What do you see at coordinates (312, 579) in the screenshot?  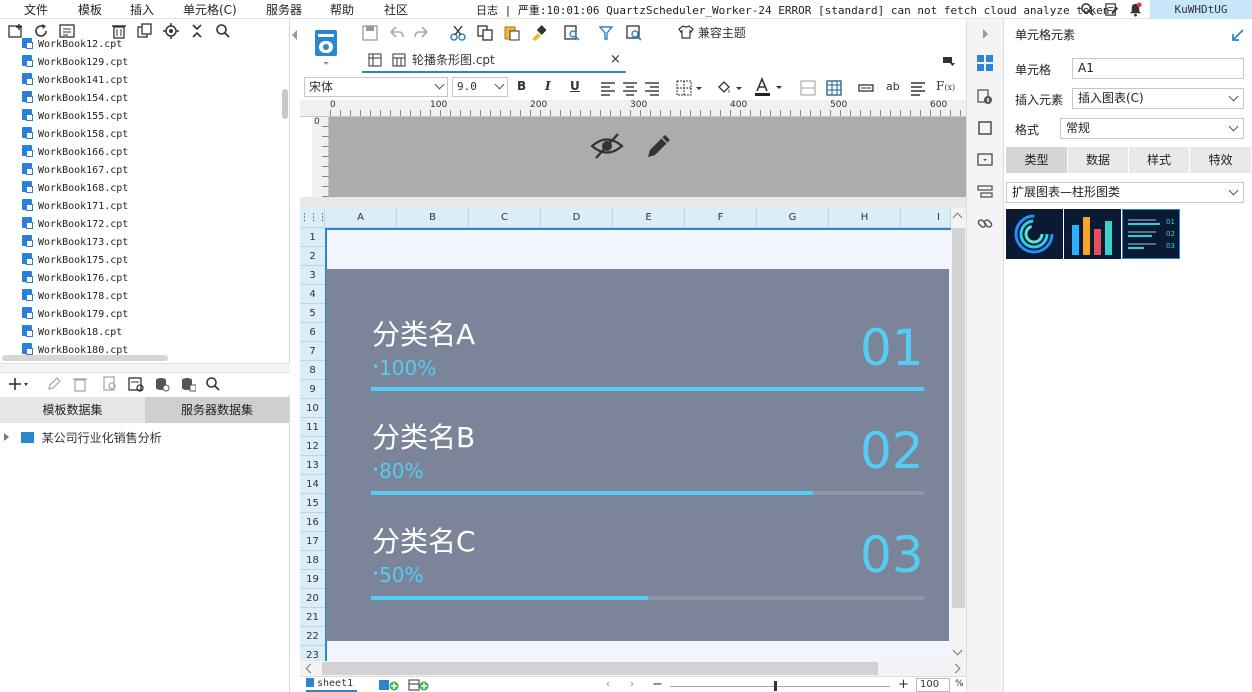 I see `row-header: 19` at bounding box center [312, 579].